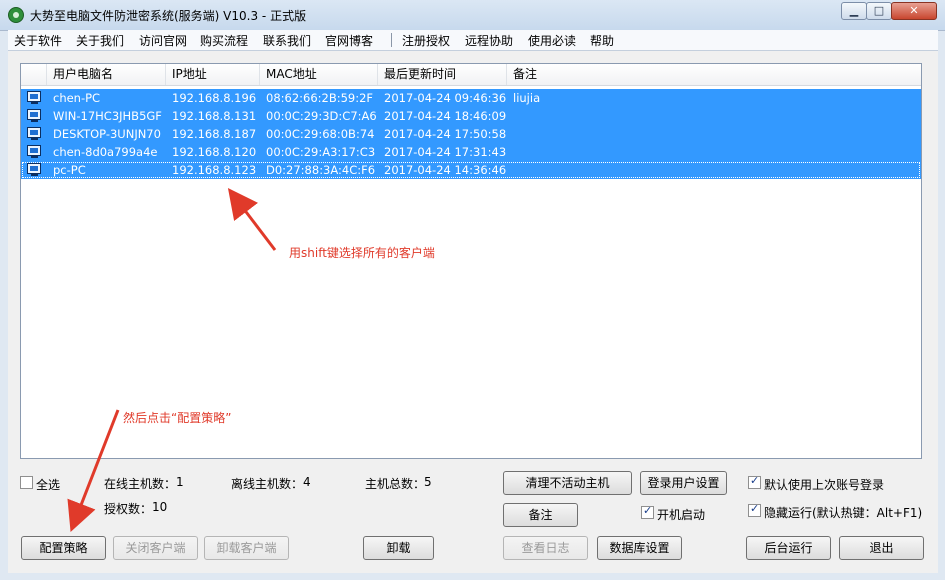  I want to click on cell-last-update: 2017-04-24 18:46:09, so click(445, 116).